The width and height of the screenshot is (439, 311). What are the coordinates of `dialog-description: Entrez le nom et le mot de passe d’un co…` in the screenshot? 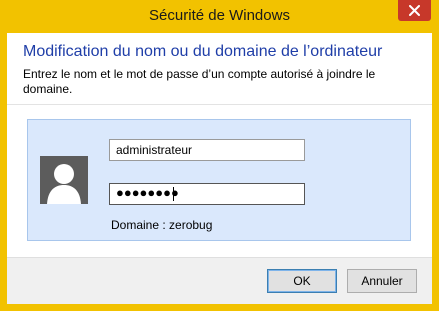 It's located at (199, 81).